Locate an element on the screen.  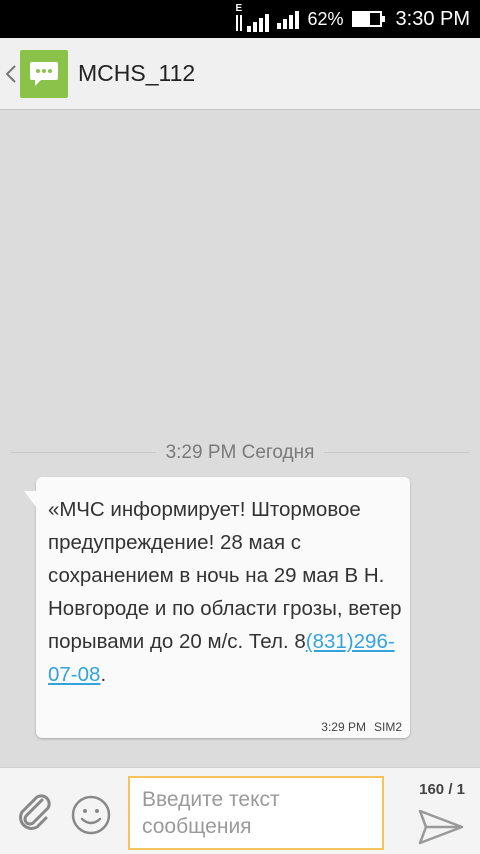
char-counter: 160 / 1 is located at coordinates (442, 789).